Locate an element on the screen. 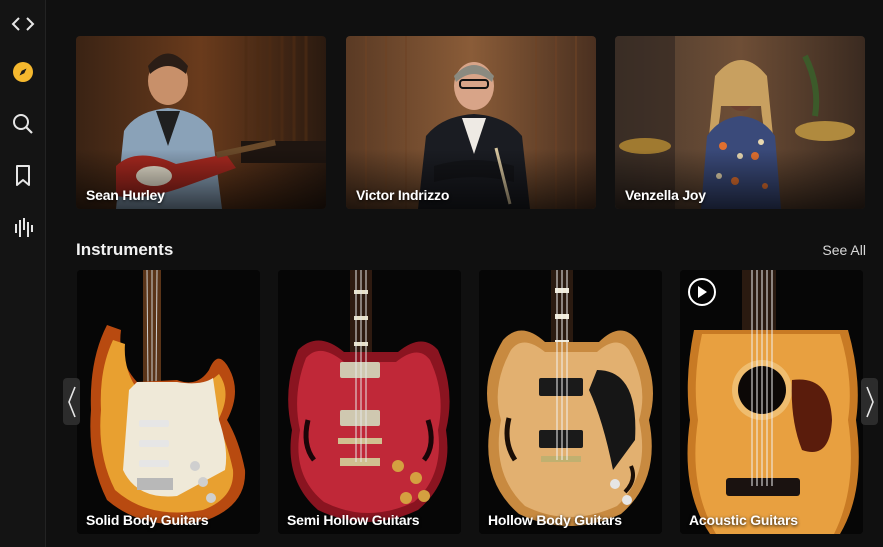 Image resolution: width=883 pixels, height=547 pixels. instrument-label: Hollow Body Guitars is located at coordinates (555, 520).